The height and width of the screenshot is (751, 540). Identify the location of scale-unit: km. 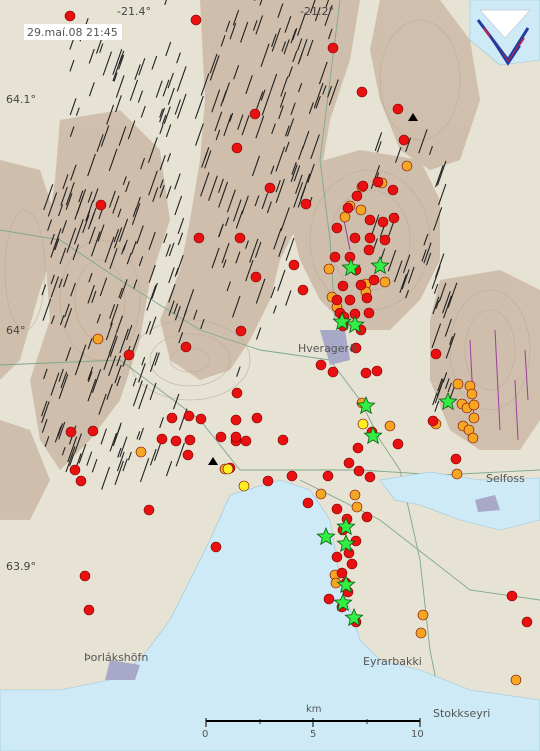
(314, 709).